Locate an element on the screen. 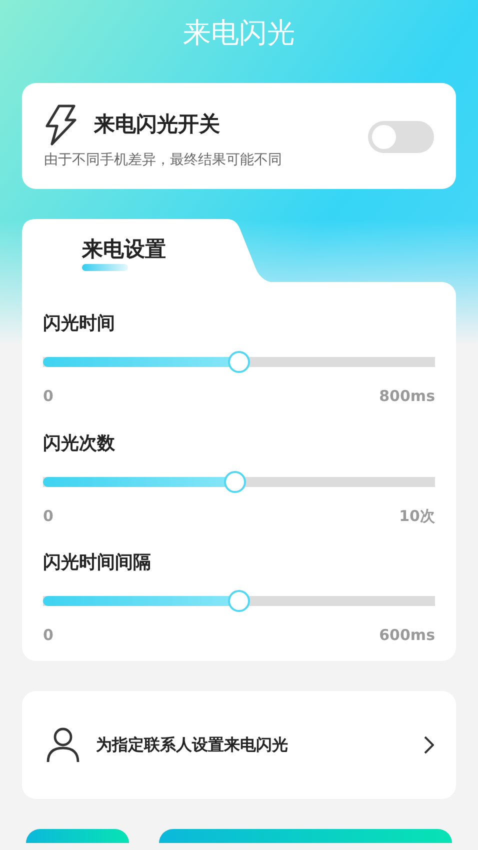  toggle-switch is located at coordinates (401, 137).